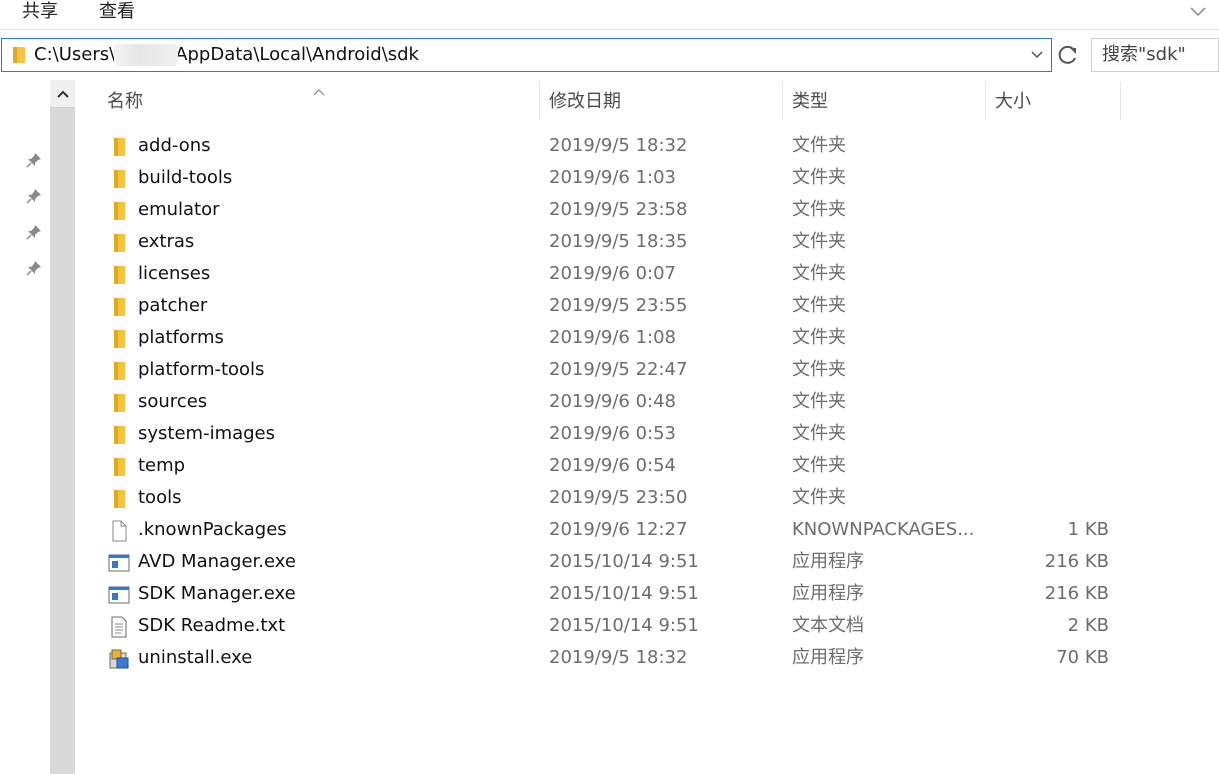 The height and width of the screenshot is (774, 1219). Describe the element at coordinates (610, 402) in the screenshot. I see `file-row: sources 2019/9/6 0:48 文件夹` at that location.